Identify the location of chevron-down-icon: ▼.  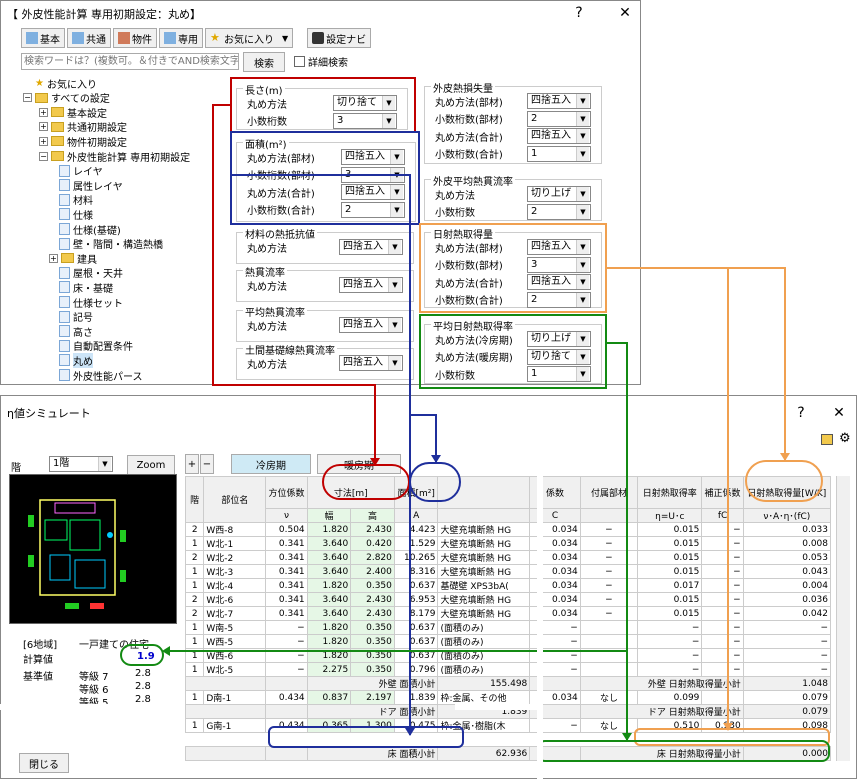
(285, 38).